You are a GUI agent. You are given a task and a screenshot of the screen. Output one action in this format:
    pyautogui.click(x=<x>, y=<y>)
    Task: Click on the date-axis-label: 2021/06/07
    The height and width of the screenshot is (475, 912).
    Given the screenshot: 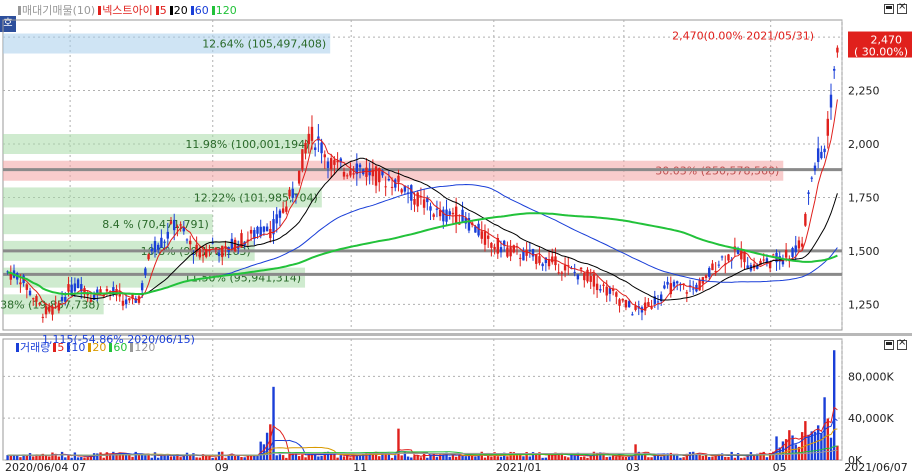 What is the action you would take?
    pyautogui.click(x=875, y=467)
    